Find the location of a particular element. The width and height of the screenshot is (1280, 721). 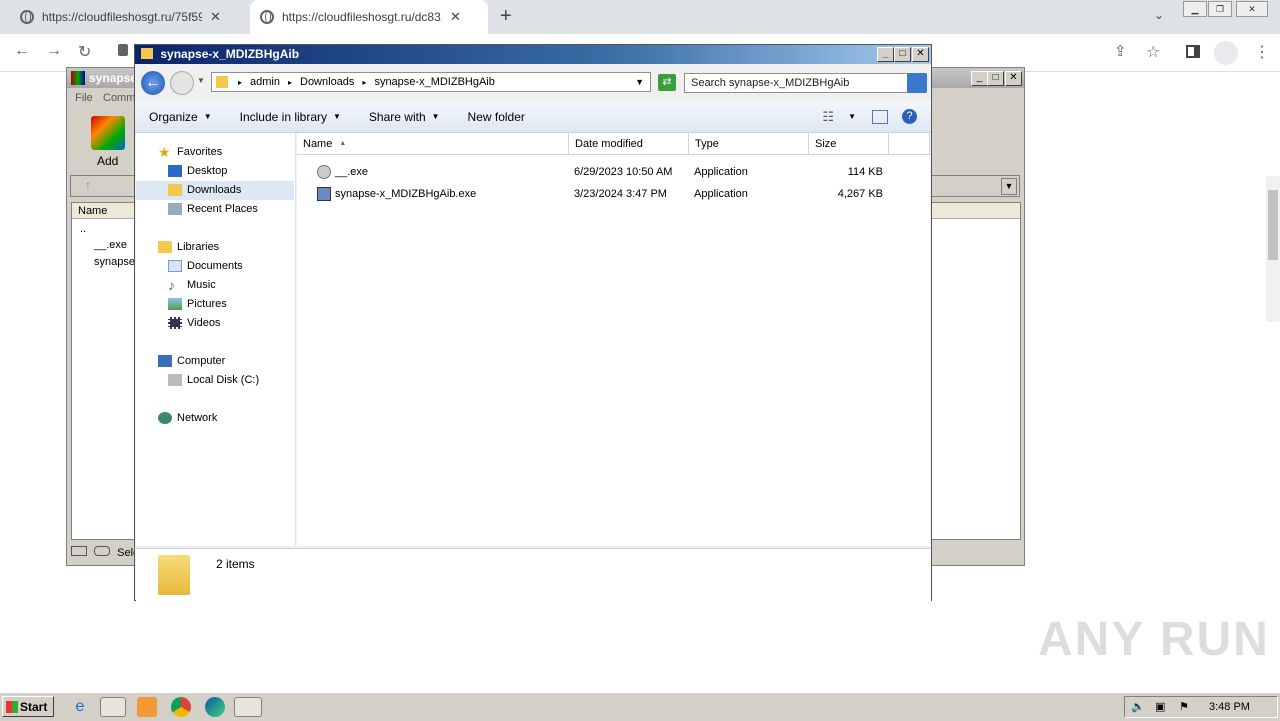

column-type: Type is located at coordinates (749, 144).